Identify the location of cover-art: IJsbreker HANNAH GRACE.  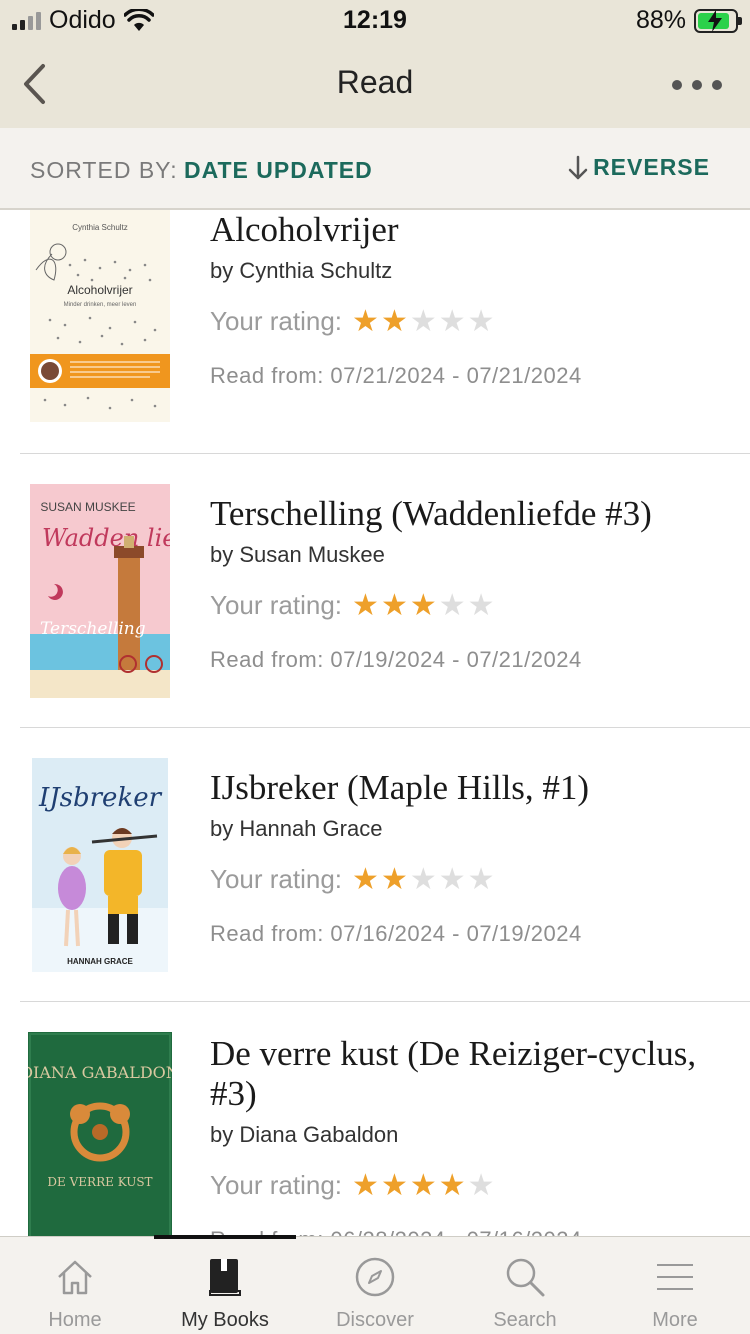
(100, 865).